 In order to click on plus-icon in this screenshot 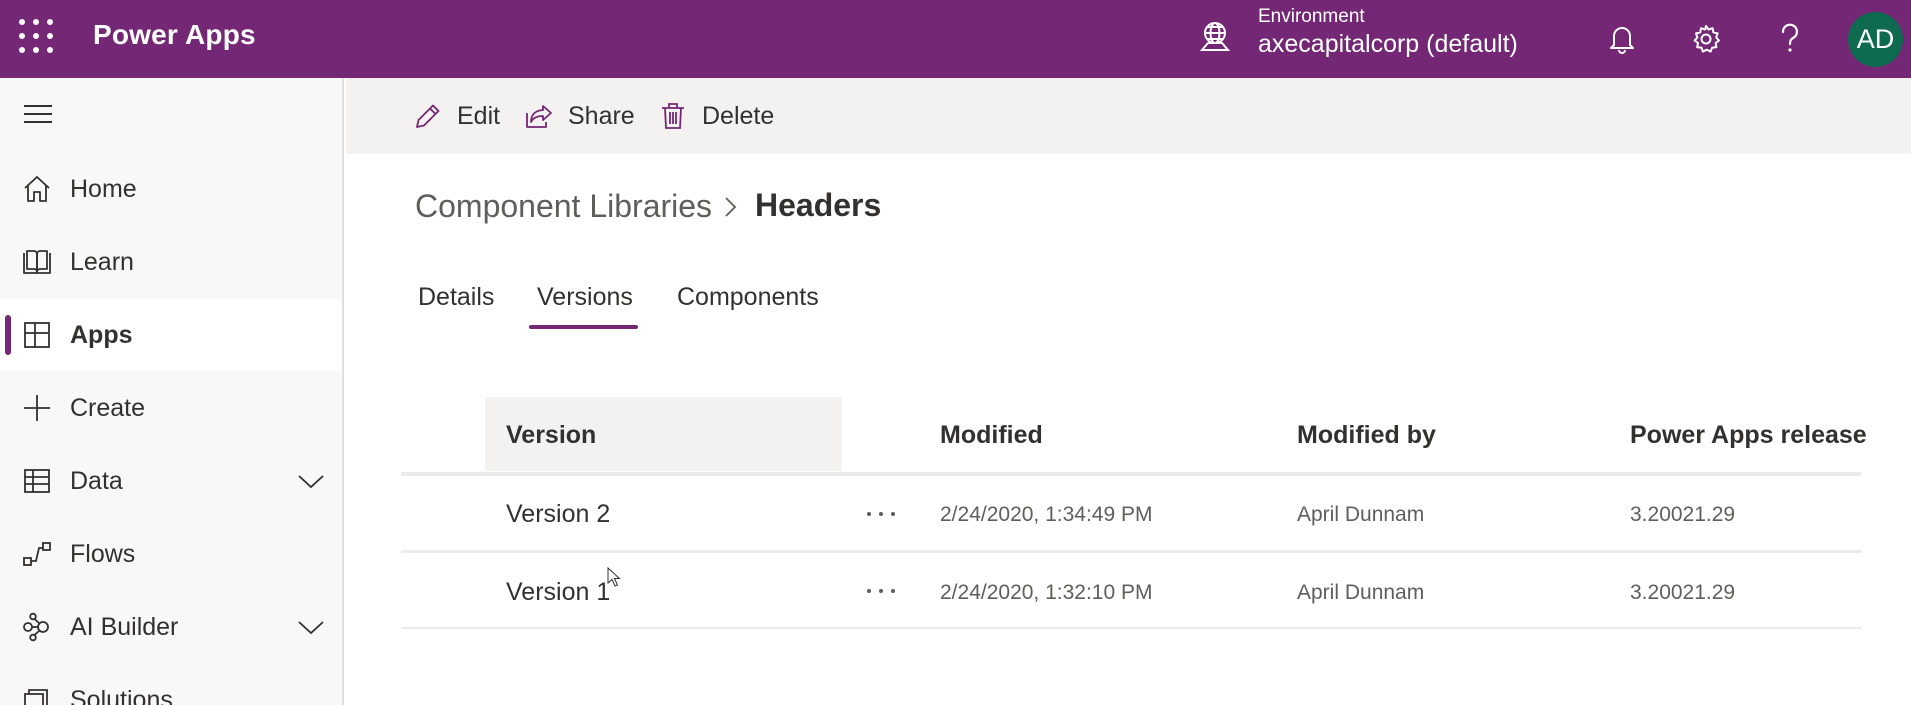, I will do `click(37, 408)`.